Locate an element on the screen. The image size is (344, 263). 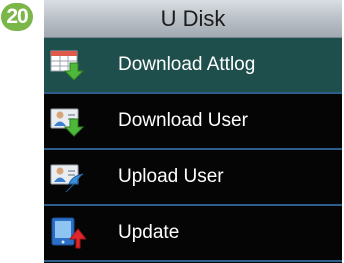
device-update-icon is located at coordinates (69, 233).